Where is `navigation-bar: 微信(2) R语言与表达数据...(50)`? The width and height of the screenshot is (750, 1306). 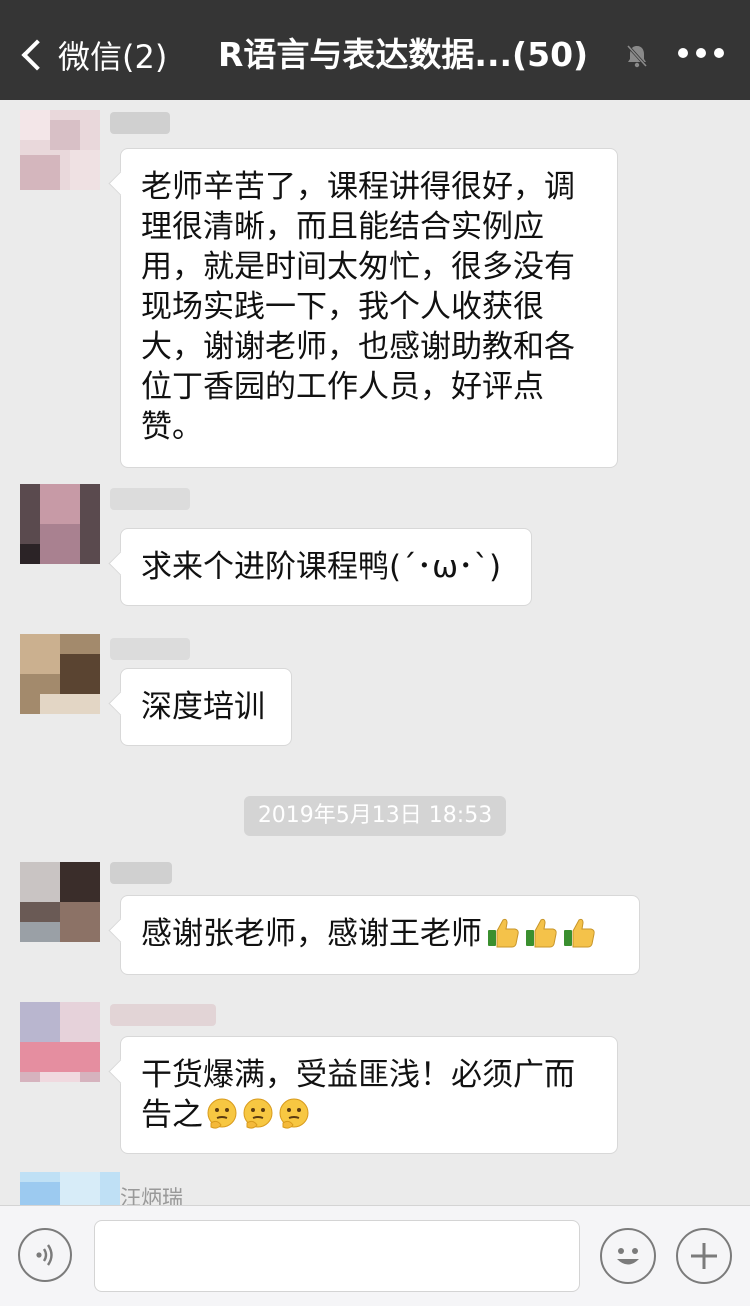 navigation-bar: 微信(2) R语言与表达数据...(50) is located at coordinates (375, 55).